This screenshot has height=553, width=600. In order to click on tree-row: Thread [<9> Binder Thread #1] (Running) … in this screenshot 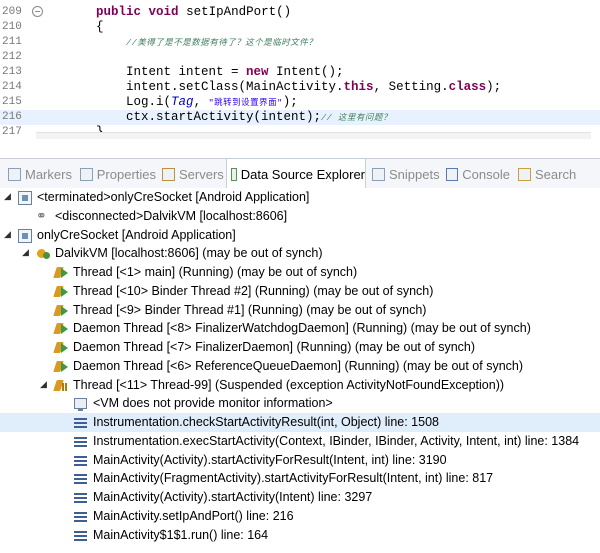, I will do `click(300, 310)`.